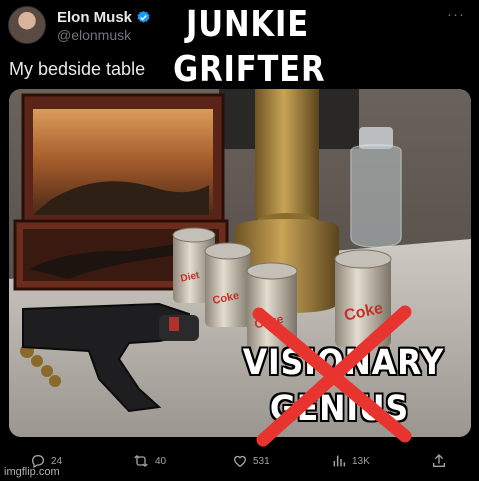 Image resolution: width=479 pixels, height=481 pixels. I want to click on views-button: 13K, so click(350, 461).